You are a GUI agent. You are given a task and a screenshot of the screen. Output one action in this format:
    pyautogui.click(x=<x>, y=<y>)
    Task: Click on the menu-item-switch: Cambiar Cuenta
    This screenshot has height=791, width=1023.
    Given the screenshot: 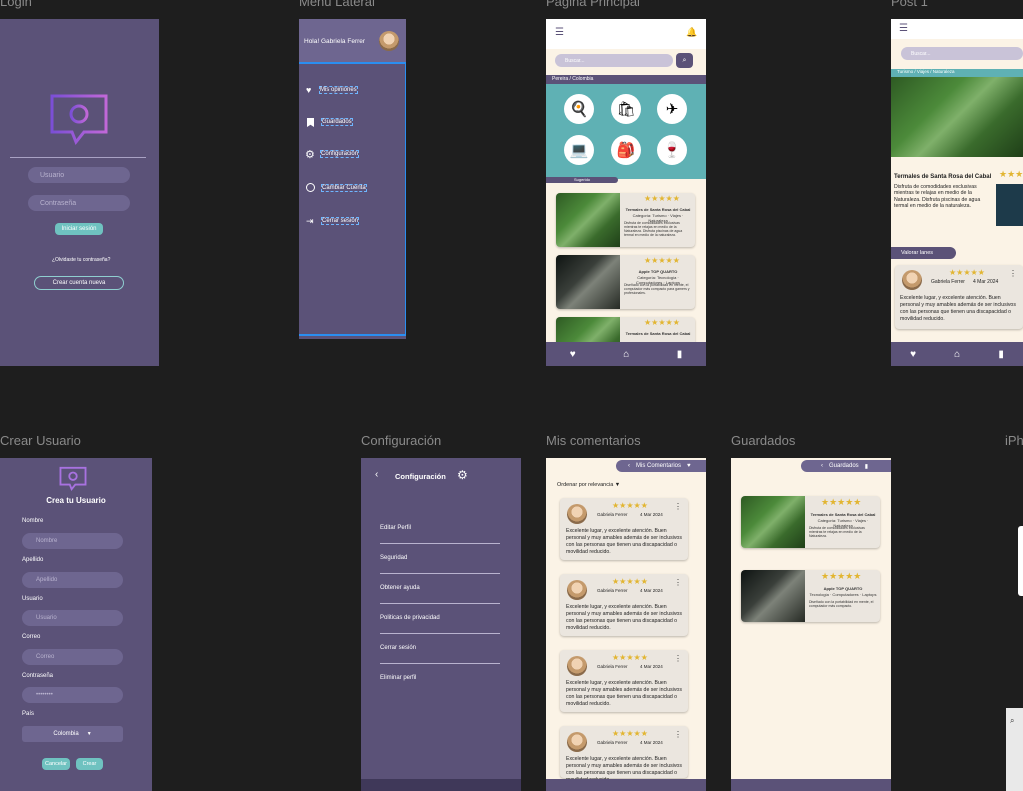 What is the action you would take?
    pyautogui.click(x=344, y=188)
    